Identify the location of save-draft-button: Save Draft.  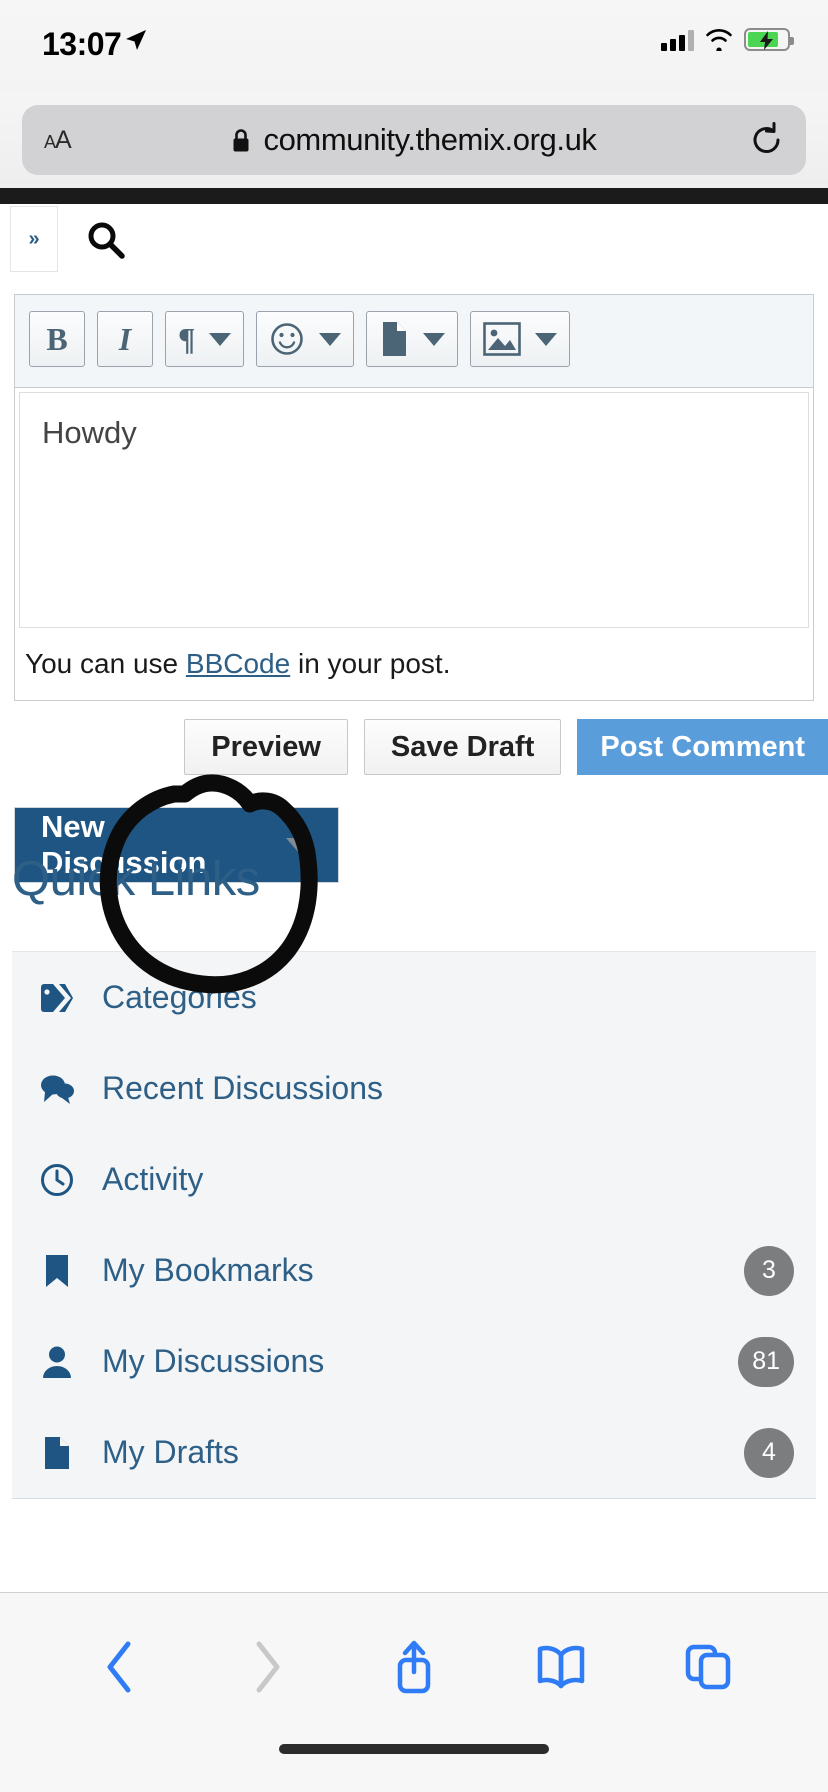
(462, 747).